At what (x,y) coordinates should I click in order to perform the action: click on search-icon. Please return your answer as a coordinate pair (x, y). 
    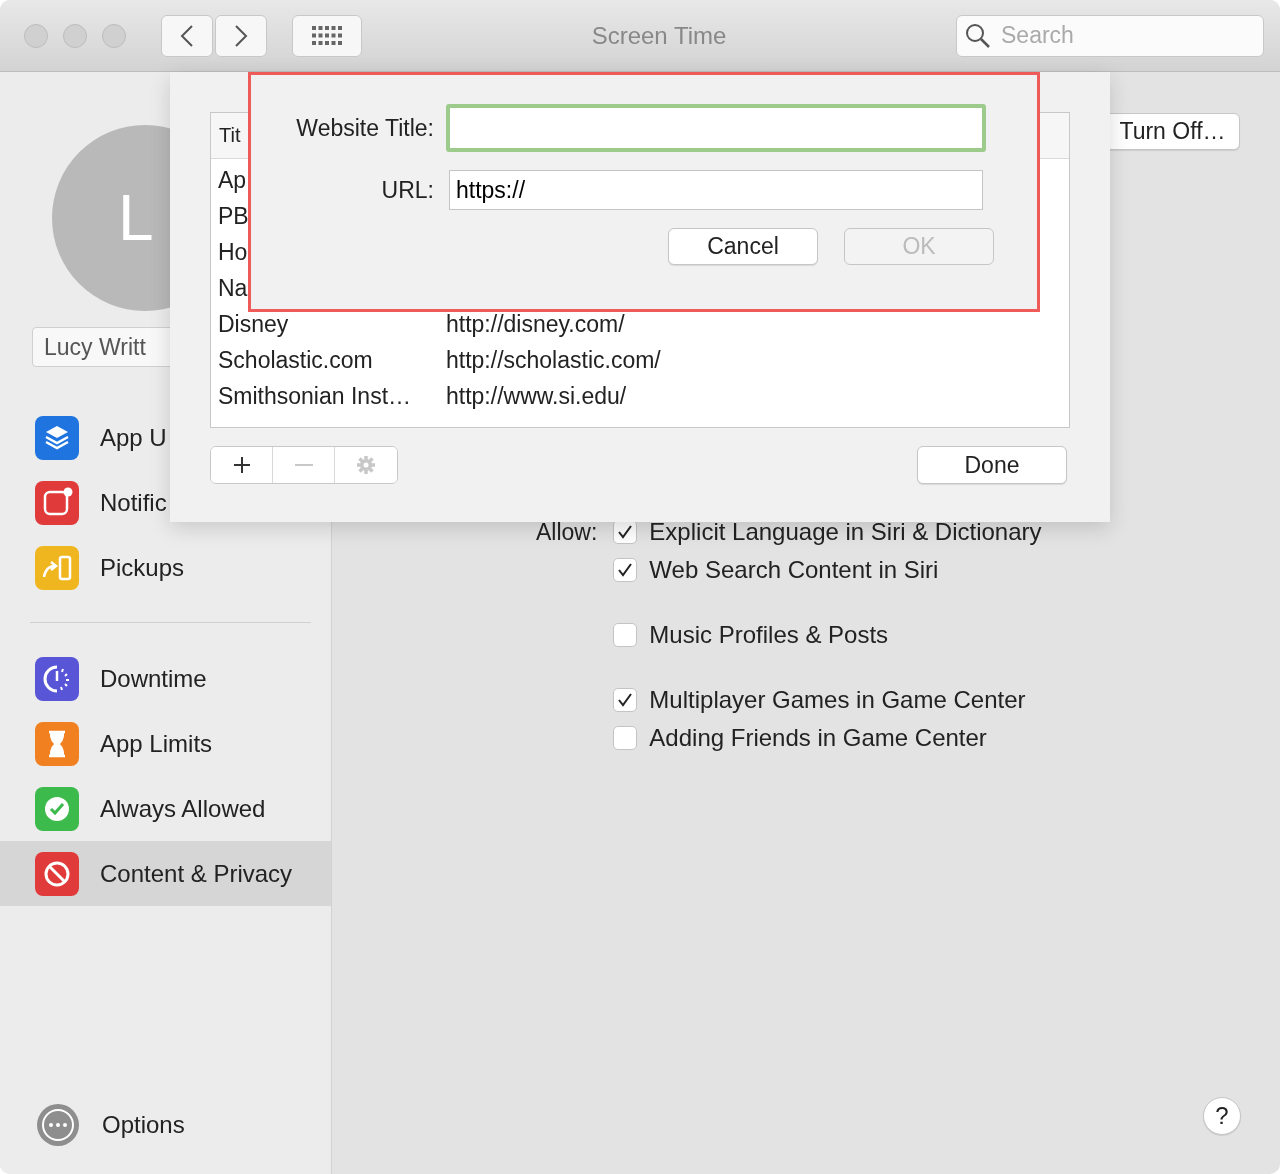
    Looking at the image, I should click on (978, 35).